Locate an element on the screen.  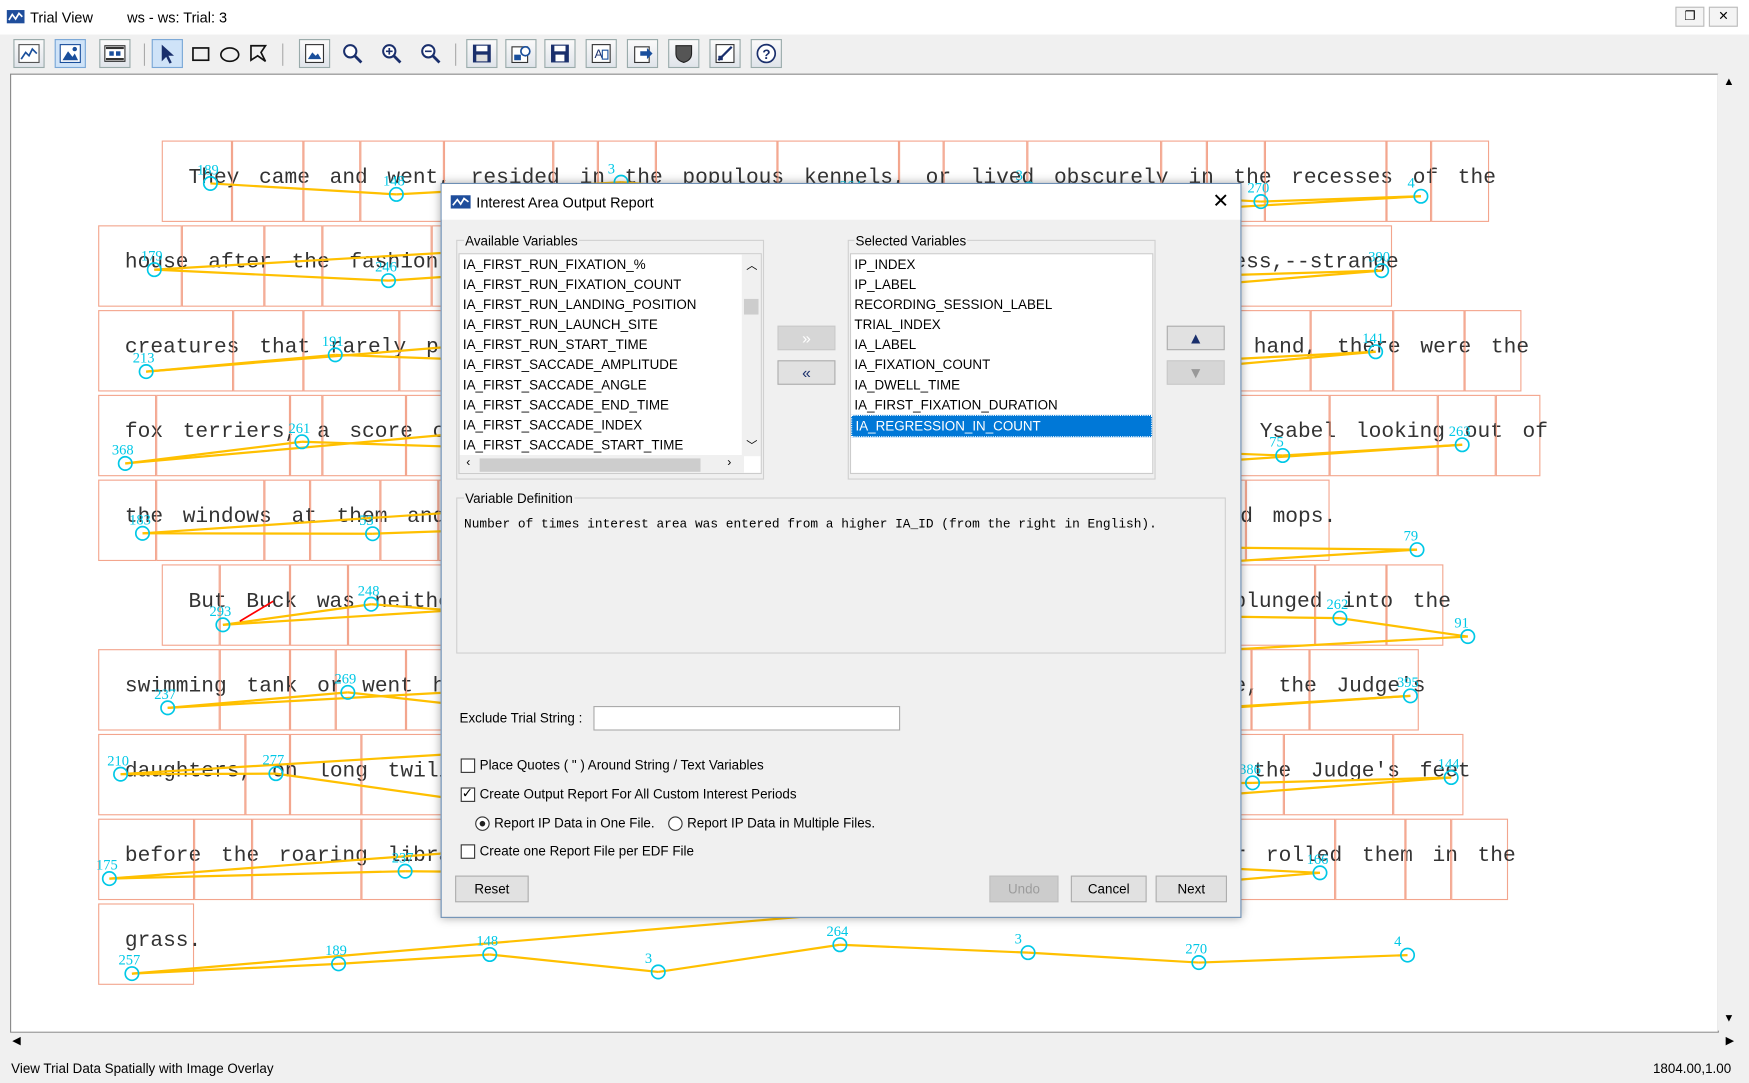
text-segment-icon: A is located at coordinates (601, 54).